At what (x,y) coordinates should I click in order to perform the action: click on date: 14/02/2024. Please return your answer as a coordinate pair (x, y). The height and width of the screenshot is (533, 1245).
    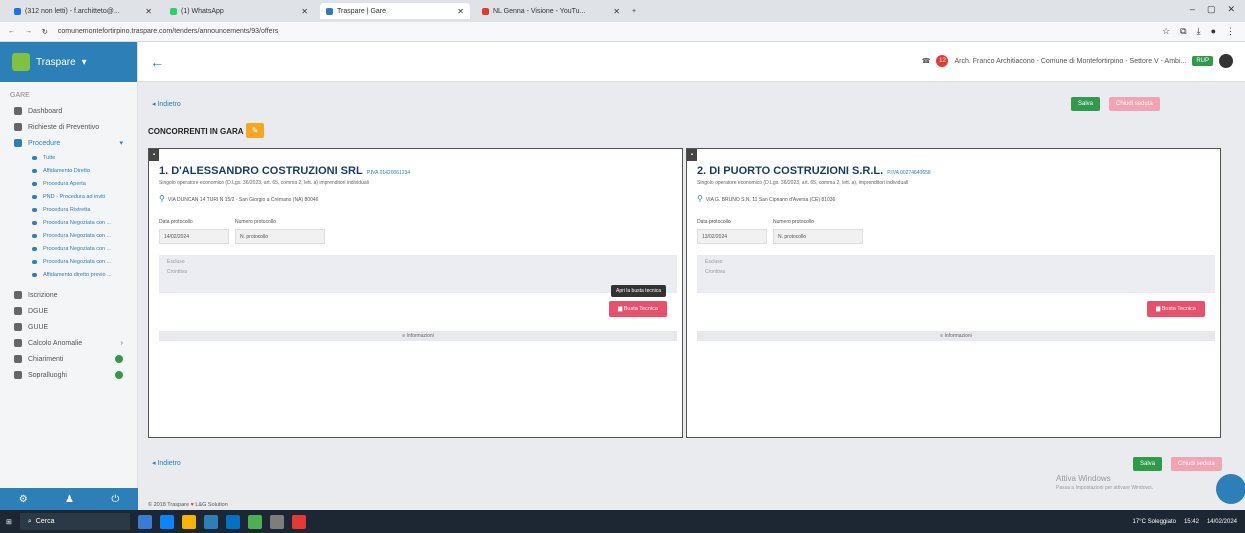
    Looking at the image, I should click on (1222, 522).